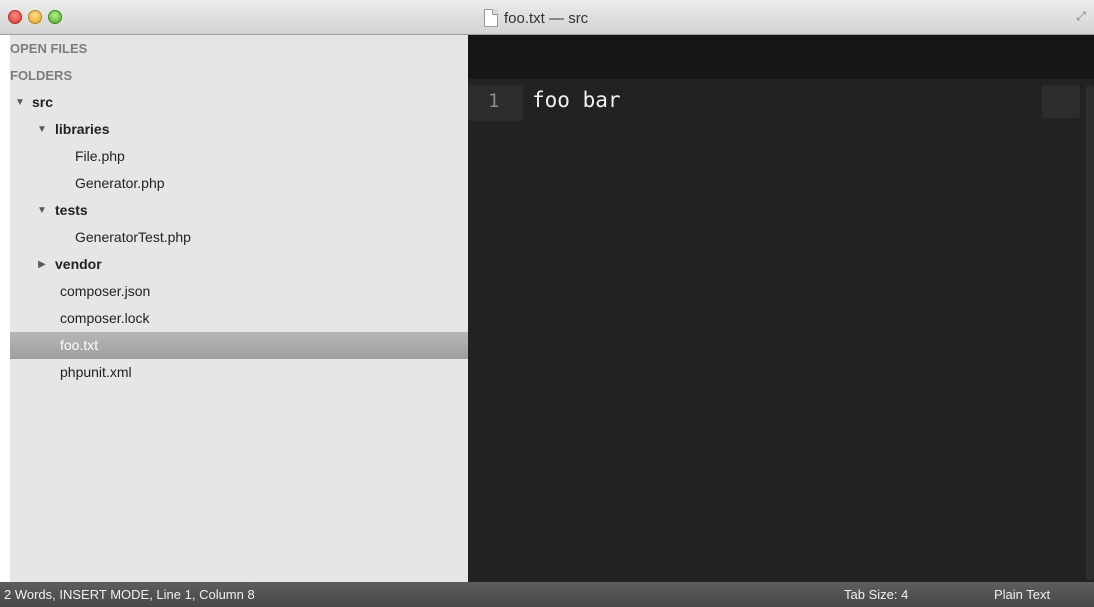 The width and height of the screenshot is (1094, 607). Describe the element at coordinates (129, 594) in the screenshot. I see `status-info: 2 Words, INSERT MODE, Line 1, Column 8` at that location.